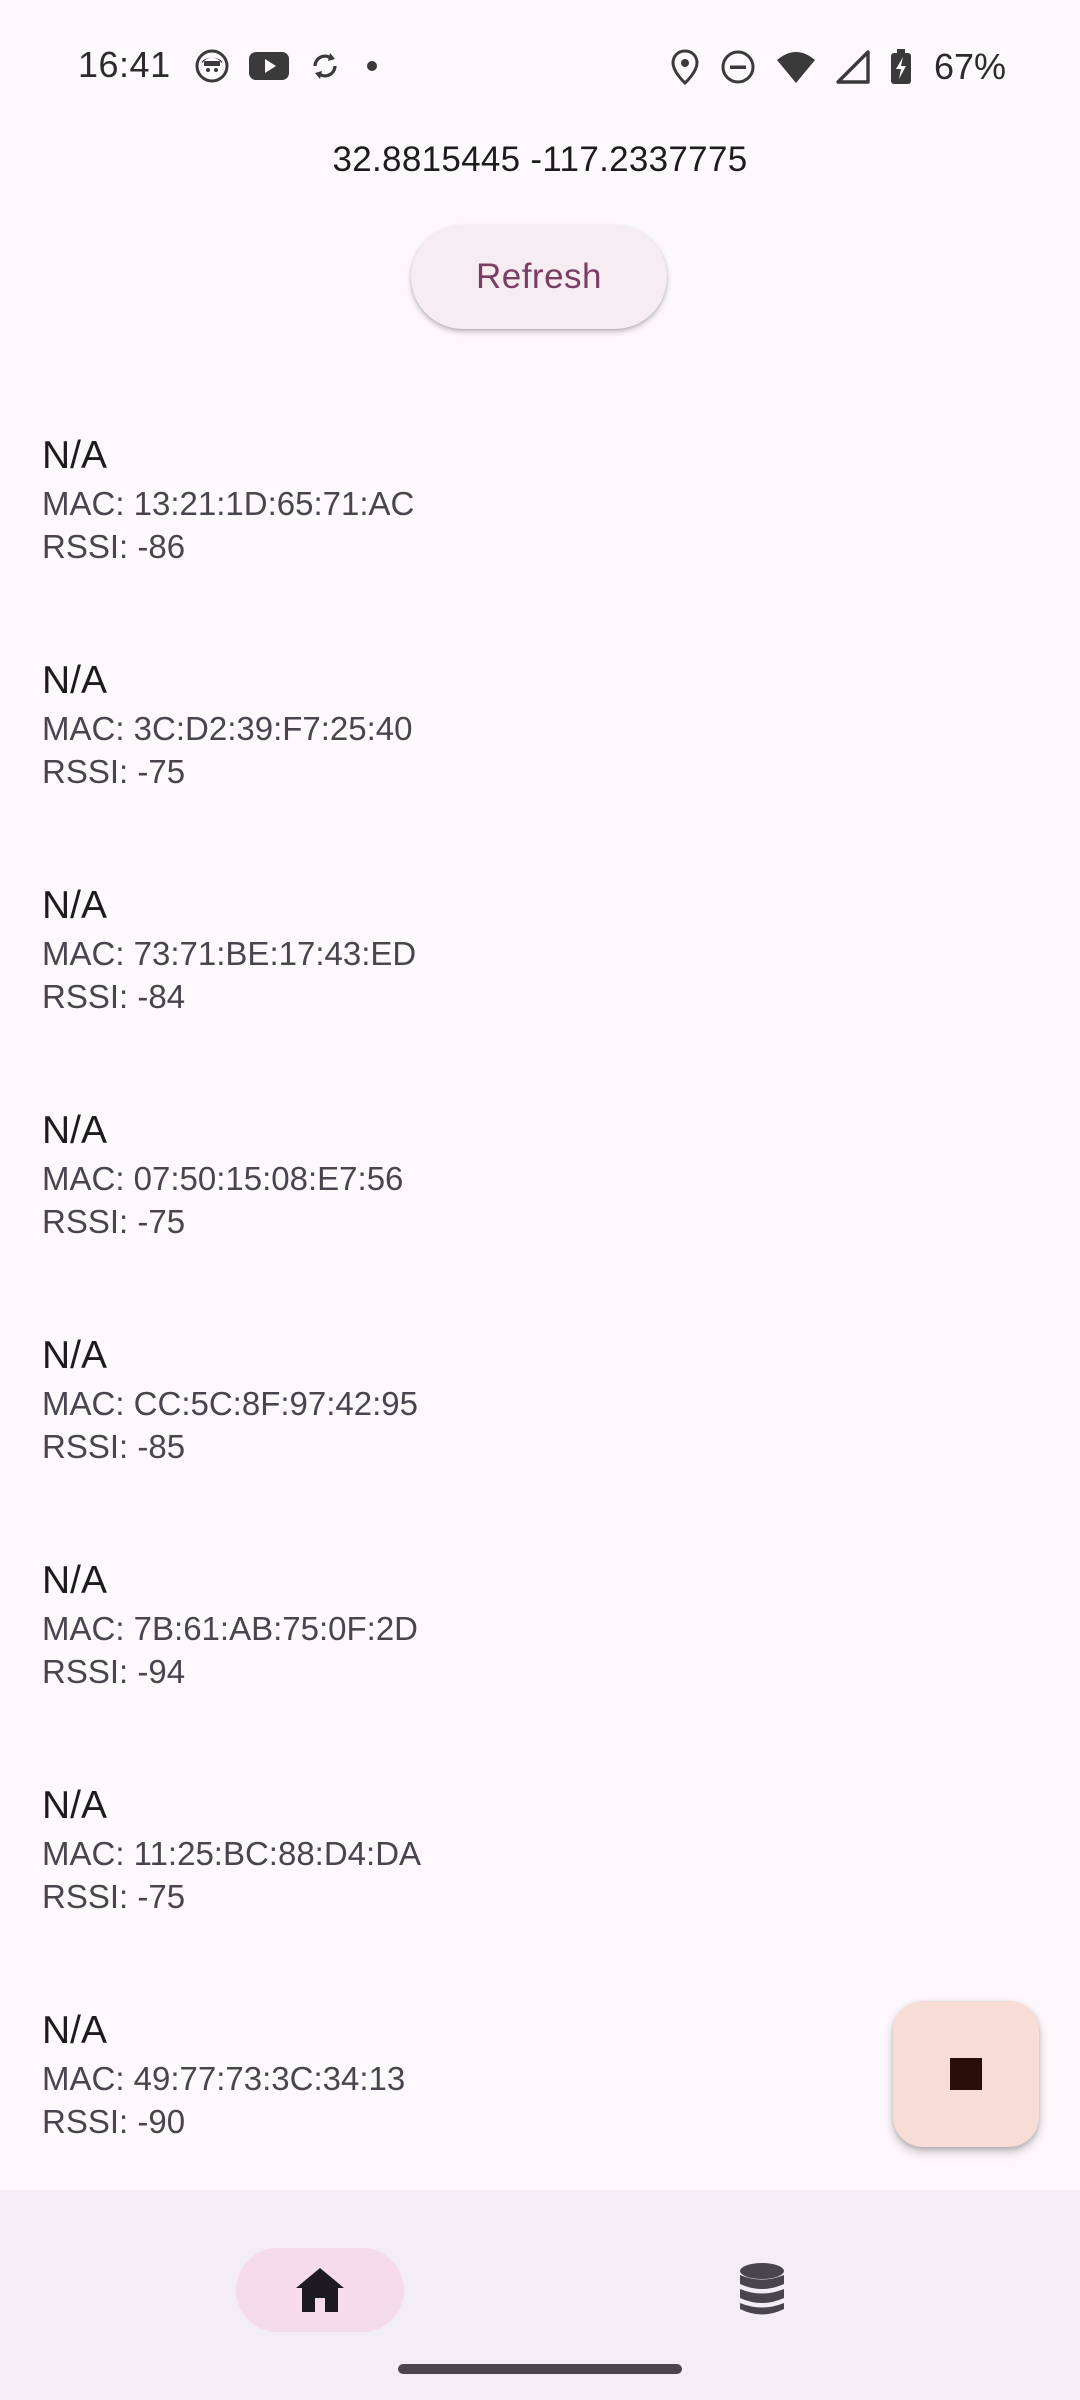 Image resolution: width=1080 pixels, height=2400 pixels. What do you see at coordinates (229, 953) in the screenshot?
I see `device-mac: MAC: 73:71:BE:17:43:ED` at bounding box center [229, 953].